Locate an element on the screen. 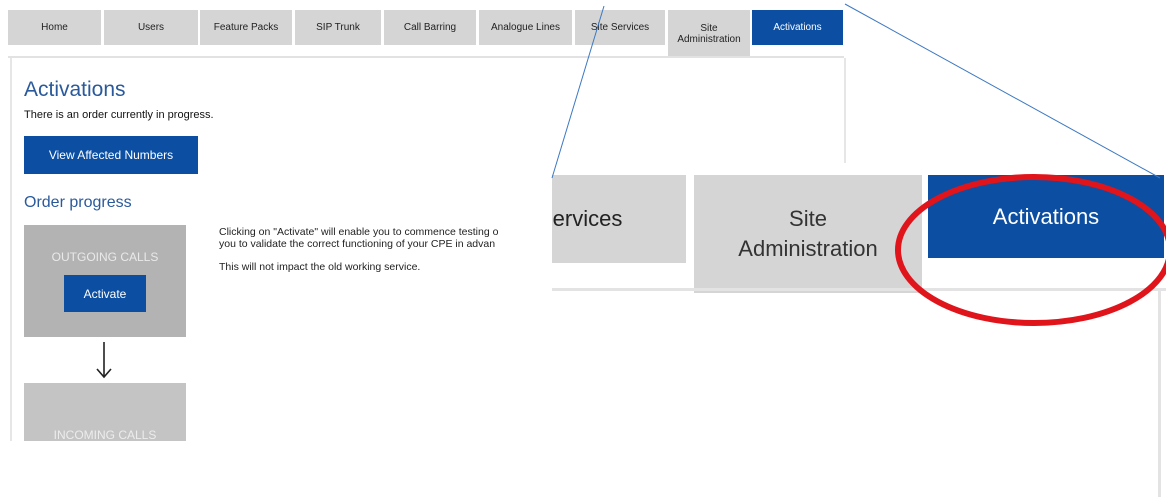 The image size is (1166, 497). arrow-down-icon is located at coordinates (104, 360).